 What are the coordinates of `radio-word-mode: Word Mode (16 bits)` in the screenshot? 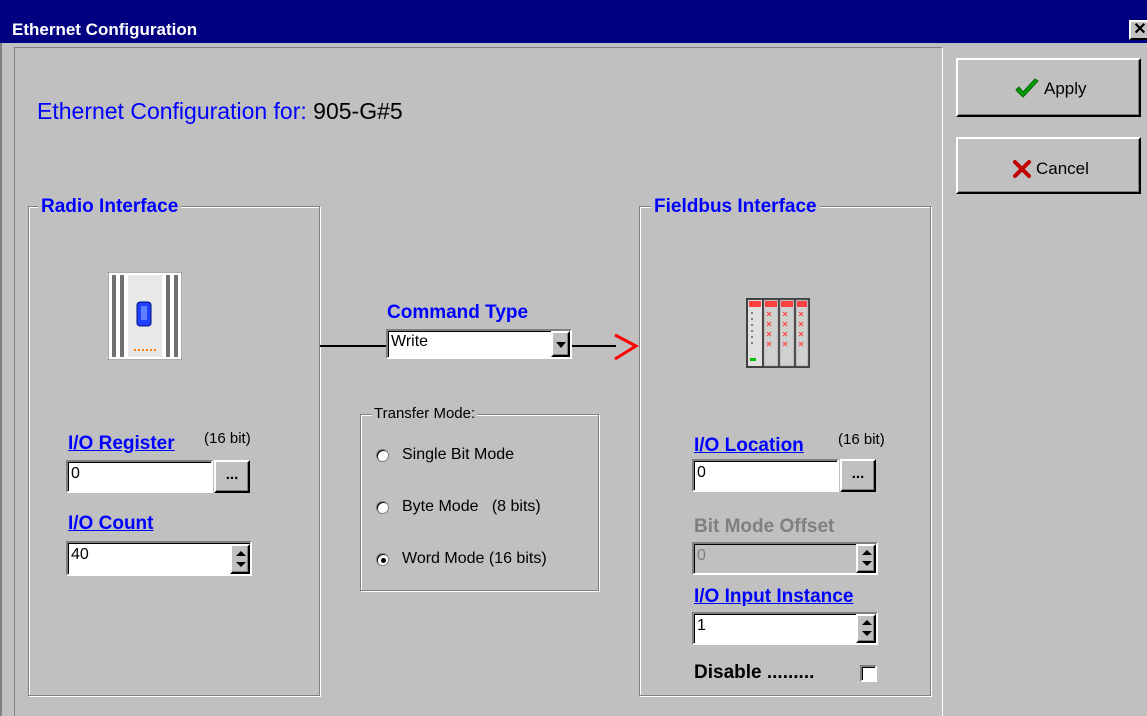 It's located at (481, 560).